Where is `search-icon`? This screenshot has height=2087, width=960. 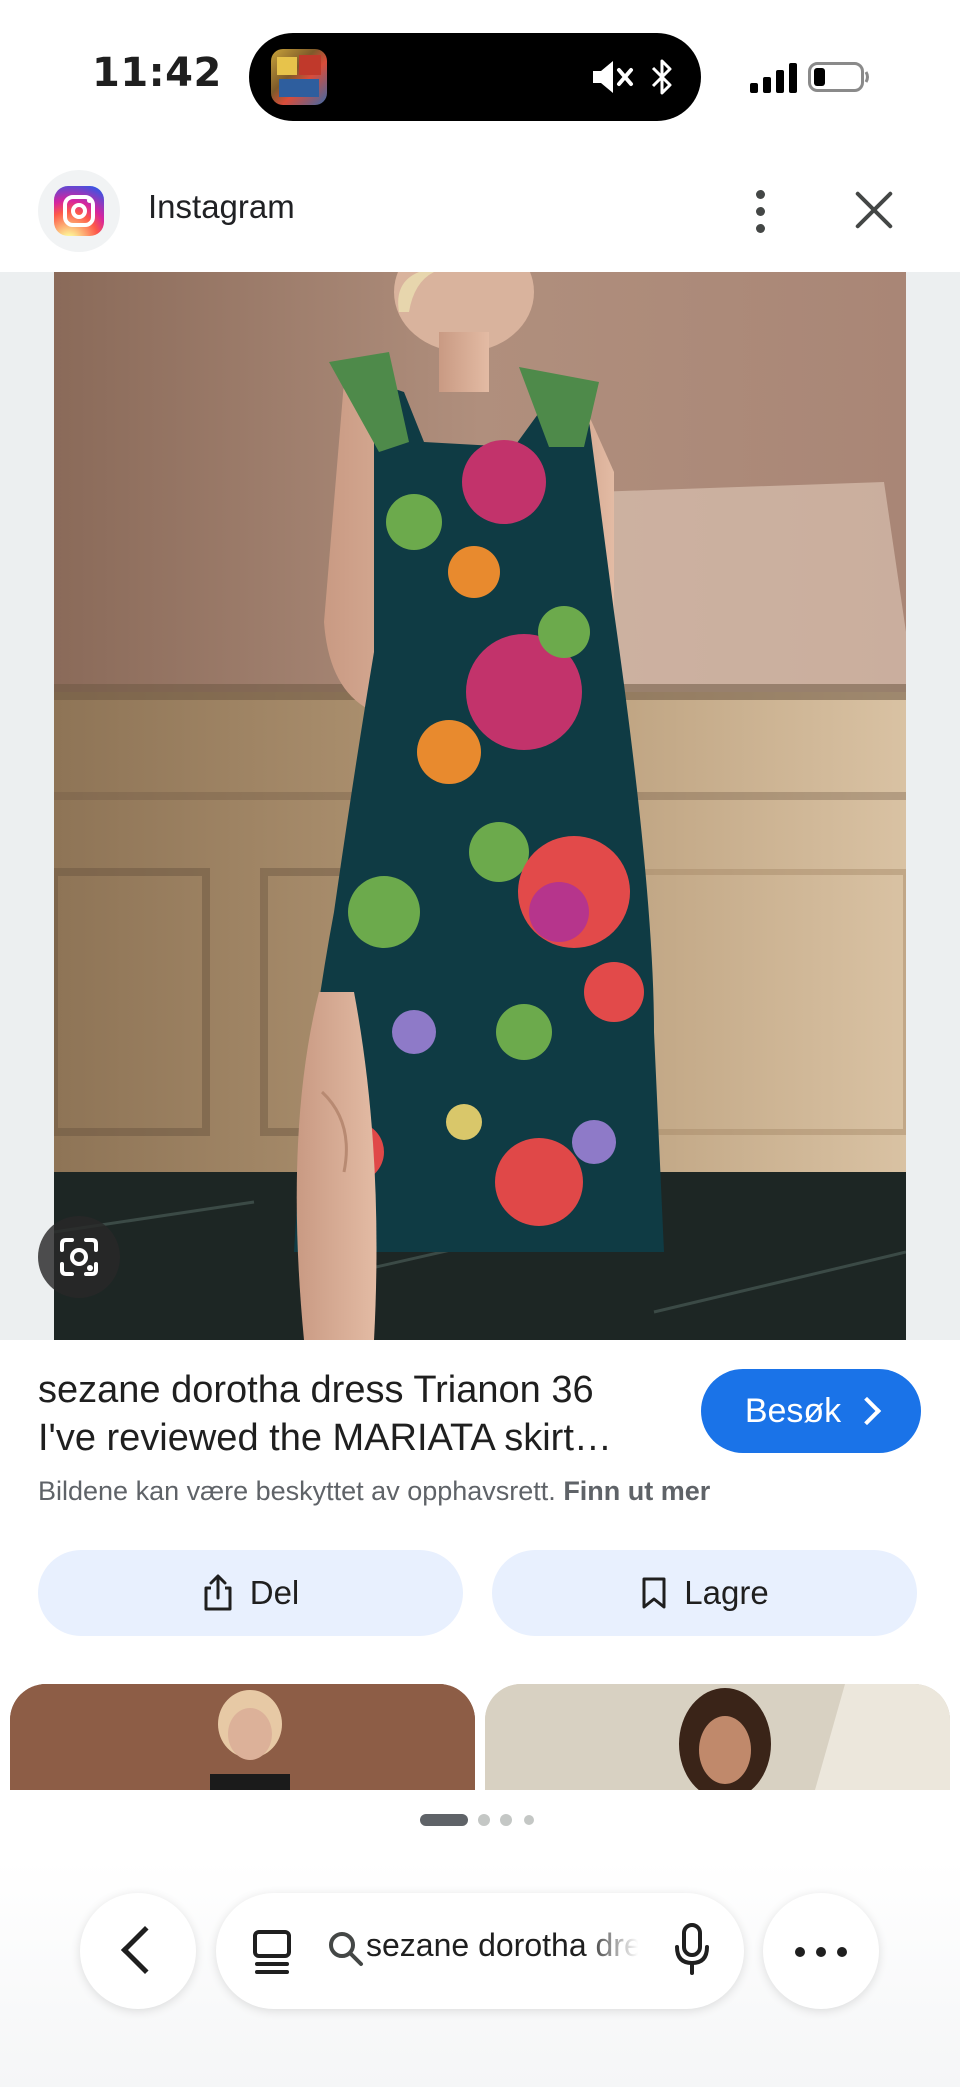
search-icon is located at coordinates (346, 1949).